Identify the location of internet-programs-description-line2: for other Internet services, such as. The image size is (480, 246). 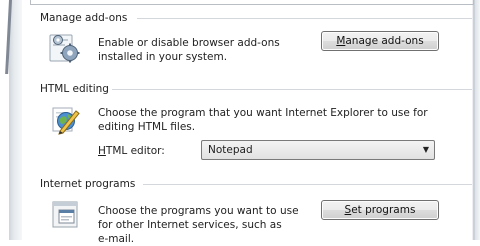
(190, 225).